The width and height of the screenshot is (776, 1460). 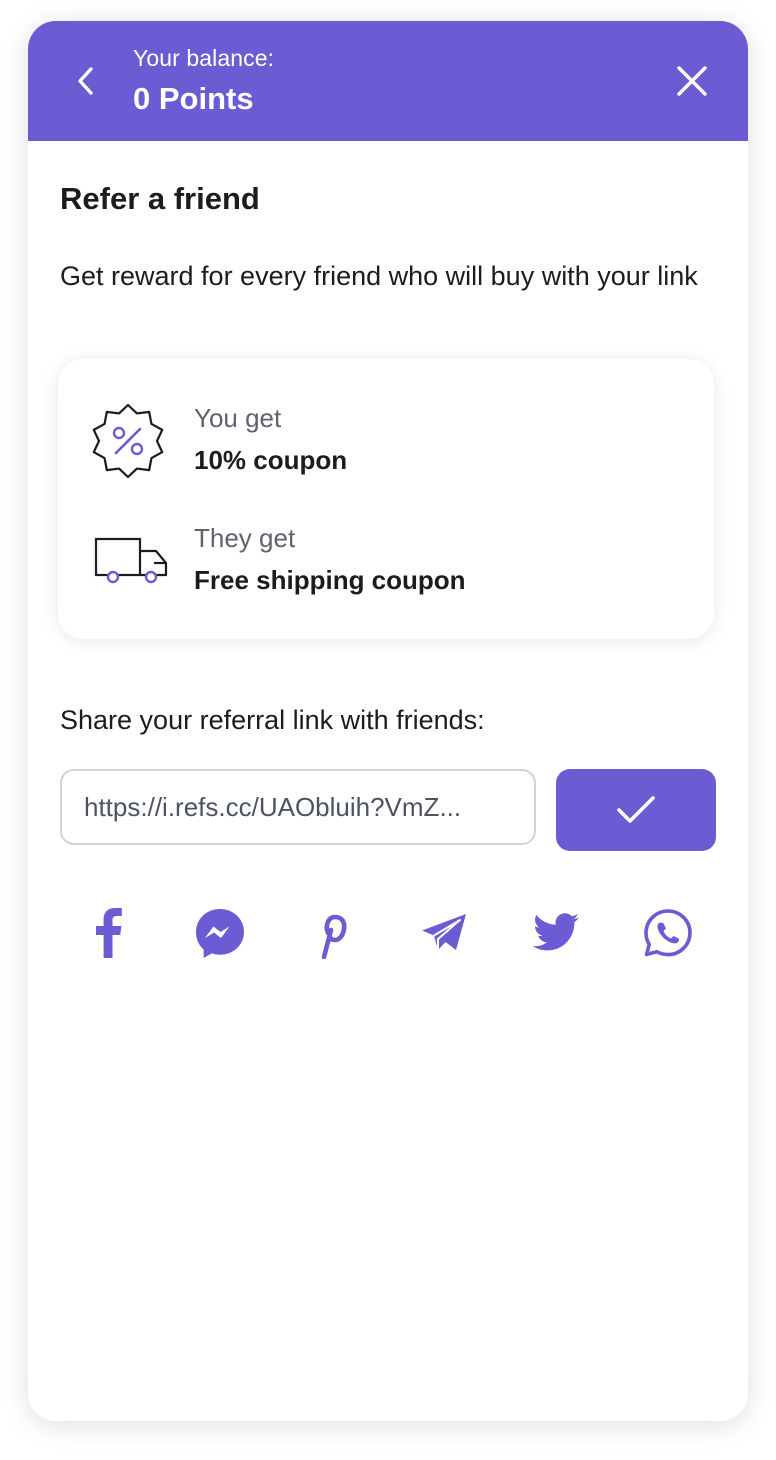 I want to click on discount-badge-icon, so click(x=128, y=441).